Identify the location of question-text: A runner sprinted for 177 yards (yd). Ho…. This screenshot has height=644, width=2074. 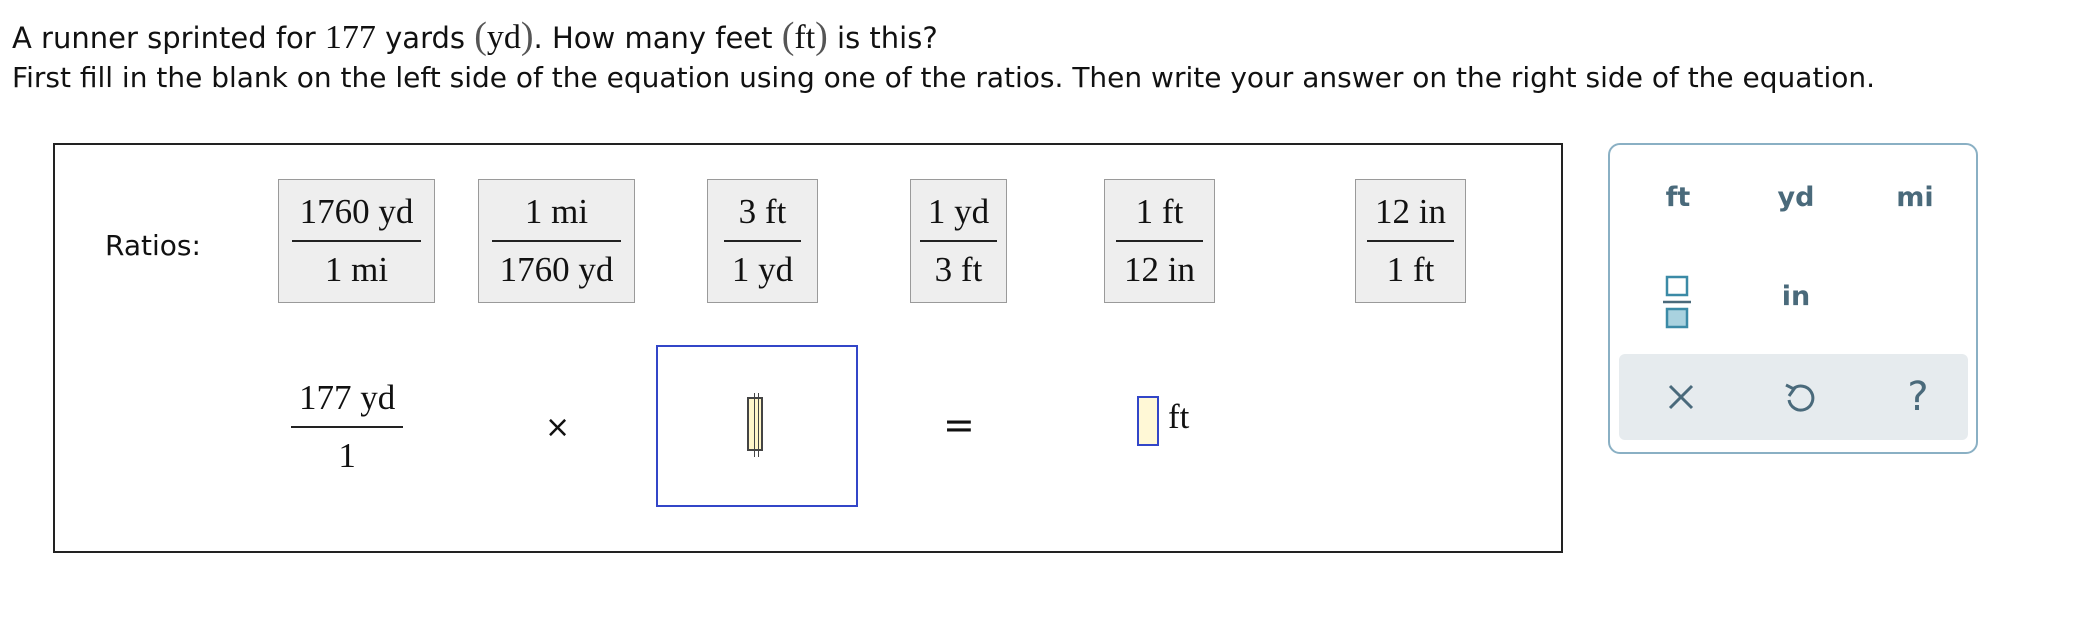
(475, 37).